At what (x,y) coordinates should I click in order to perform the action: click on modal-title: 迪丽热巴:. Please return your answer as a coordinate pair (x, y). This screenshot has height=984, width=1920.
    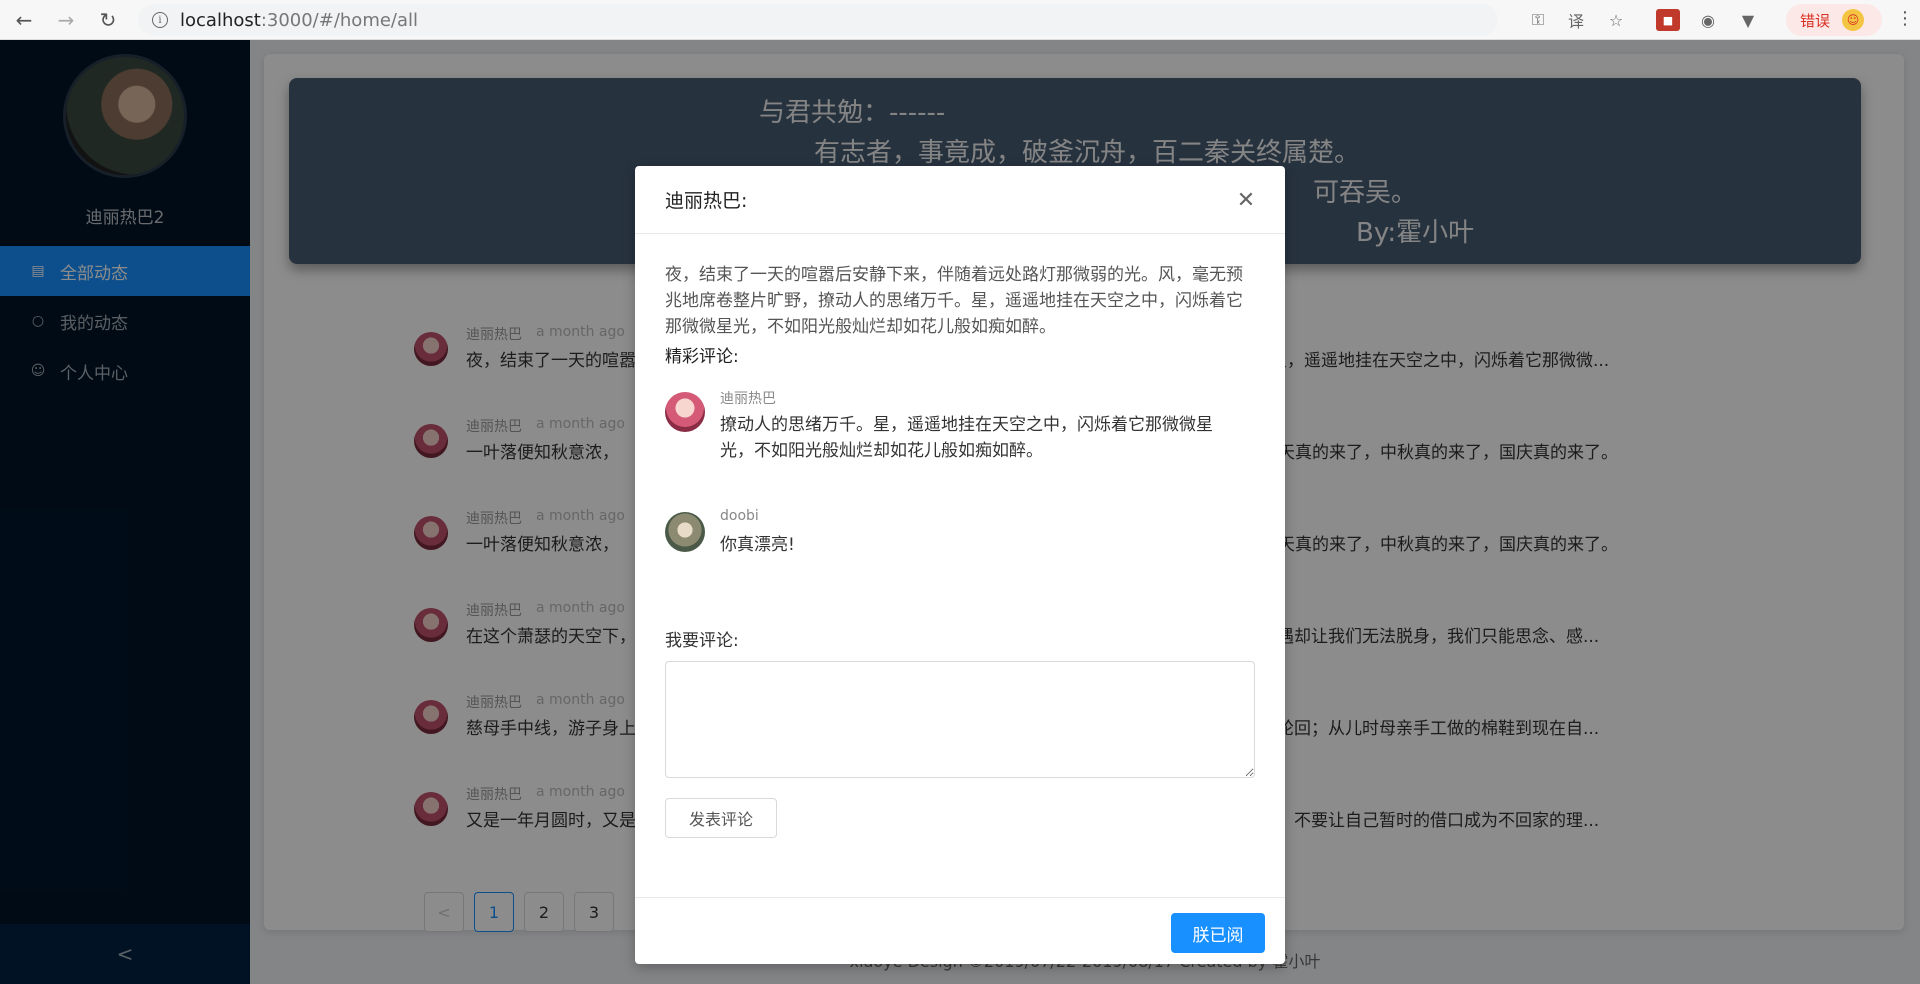
    Looking at the image, I should click on (706, 201).